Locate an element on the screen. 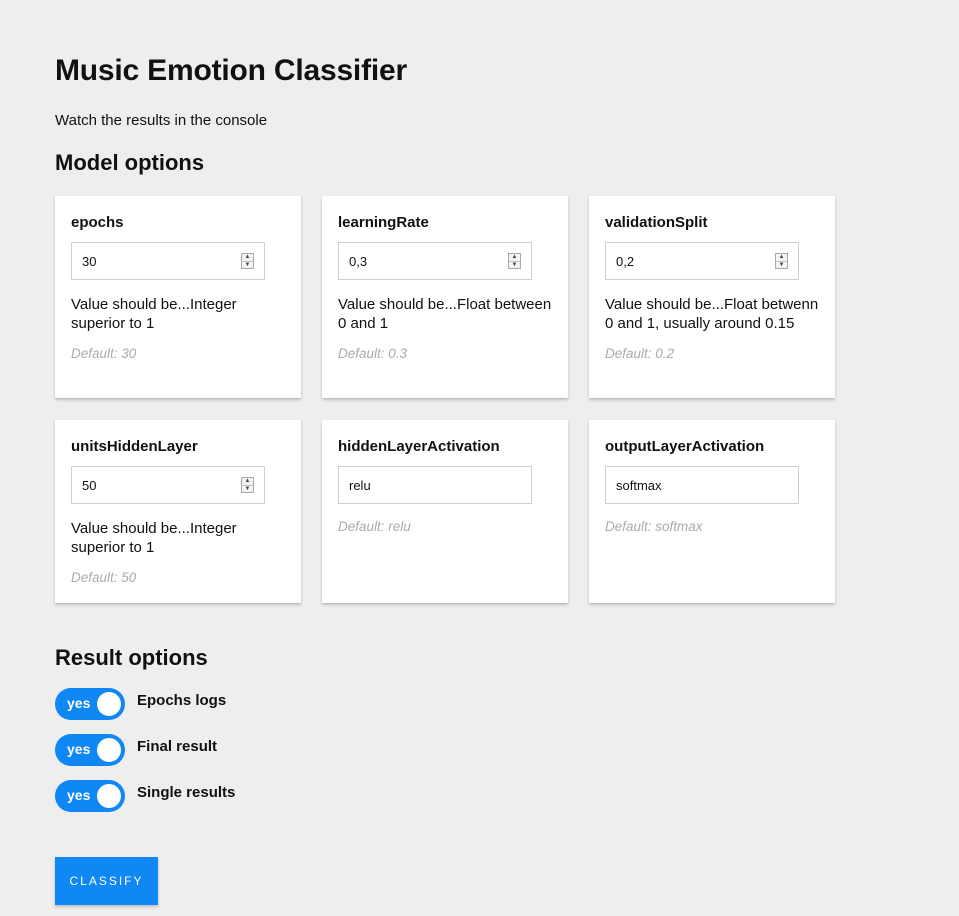 The image size is (959, 916). page-subtitle: Watch the results in the console is located at coordinates (161, 120).